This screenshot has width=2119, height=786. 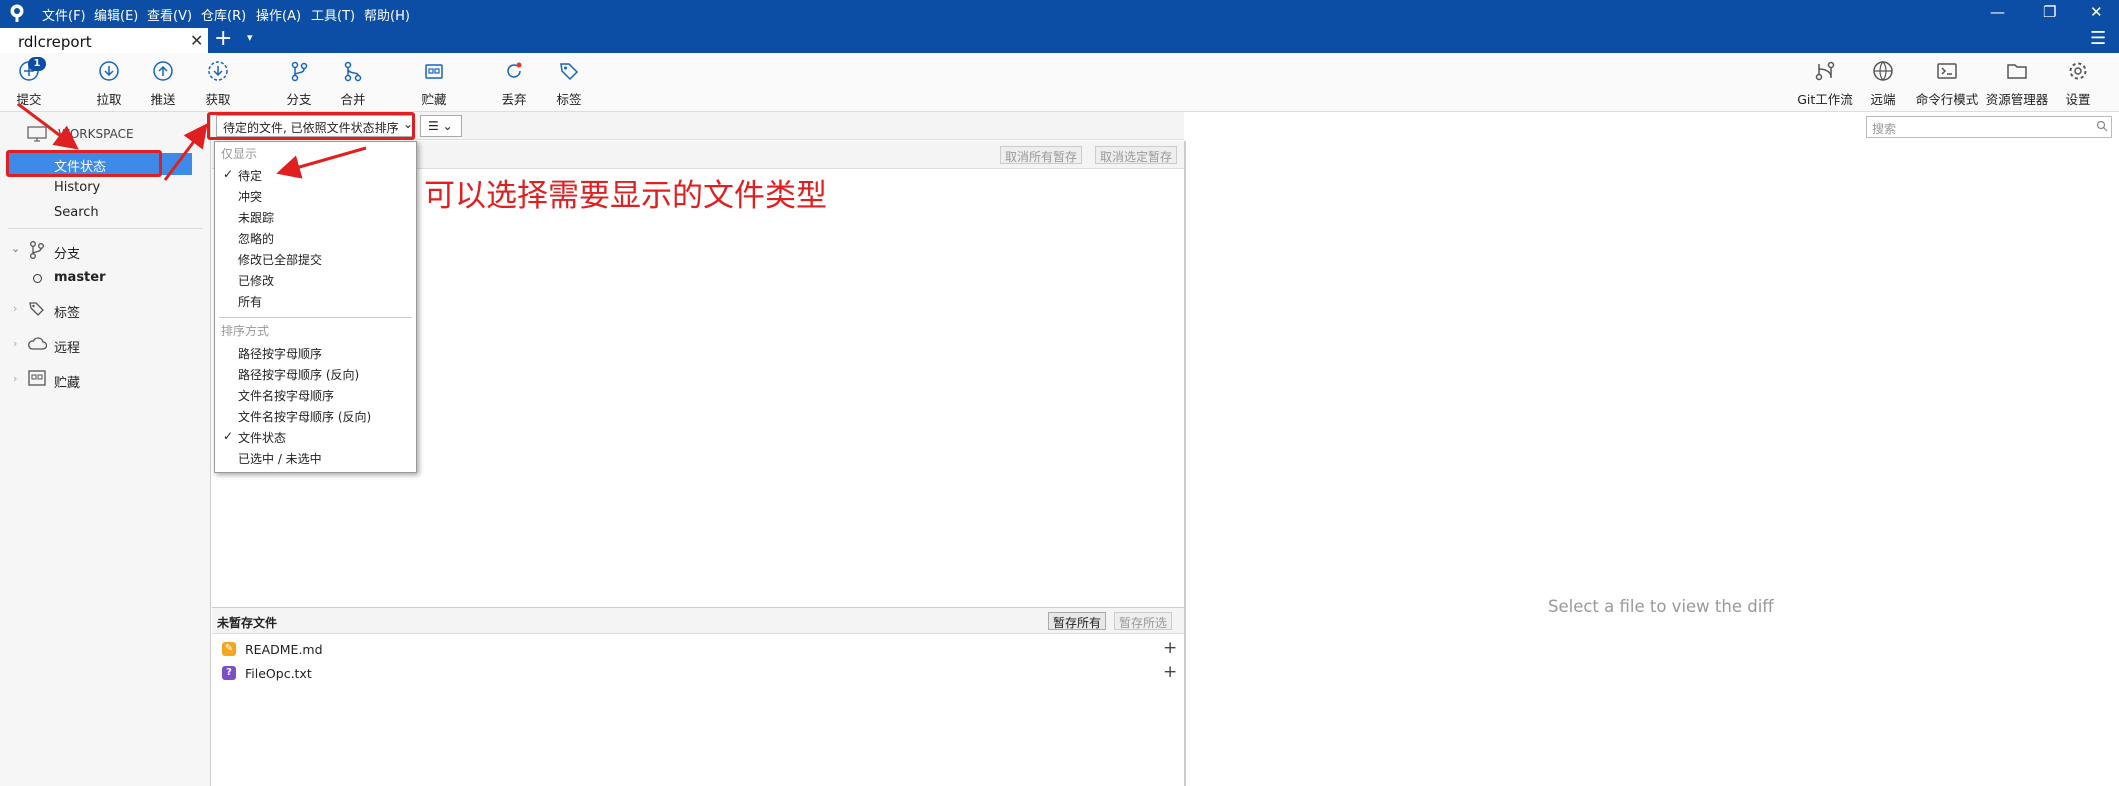 What do you see at coordinates (625, 196) in the screenshot?
I see `annotation-text: 可以选择需要显示的文件类型` at bounding box center [625, 196].